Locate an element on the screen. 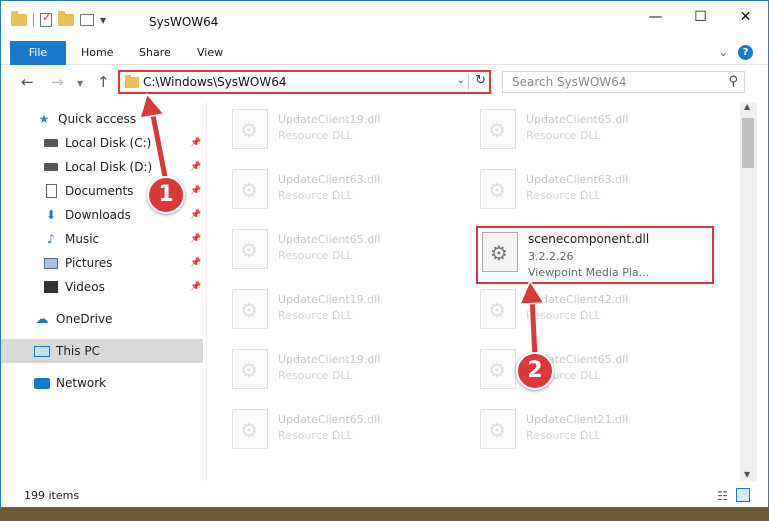 This screenshot has width=769, height=521. view-options-icon is located at coordinates (87, 20).